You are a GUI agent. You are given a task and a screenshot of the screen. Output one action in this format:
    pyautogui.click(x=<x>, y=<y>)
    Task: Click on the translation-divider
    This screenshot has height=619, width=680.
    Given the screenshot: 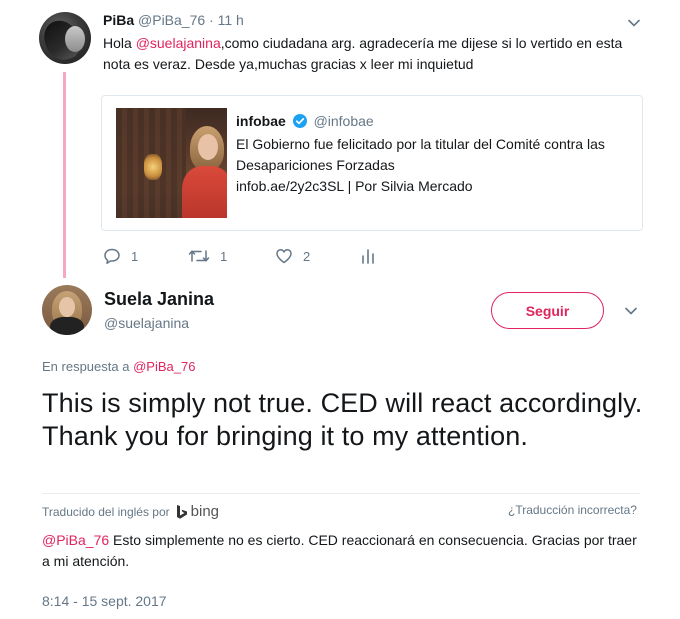 What is the action you would take?
    pyautogui.click(x=341, y=493)
    